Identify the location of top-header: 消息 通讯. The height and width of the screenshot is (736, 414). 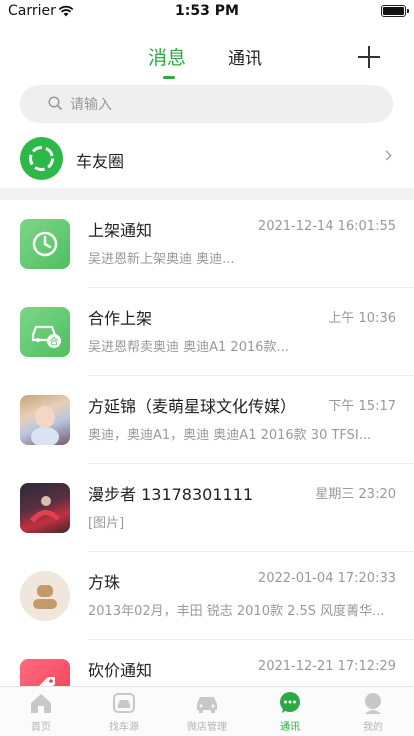
(207, 58).